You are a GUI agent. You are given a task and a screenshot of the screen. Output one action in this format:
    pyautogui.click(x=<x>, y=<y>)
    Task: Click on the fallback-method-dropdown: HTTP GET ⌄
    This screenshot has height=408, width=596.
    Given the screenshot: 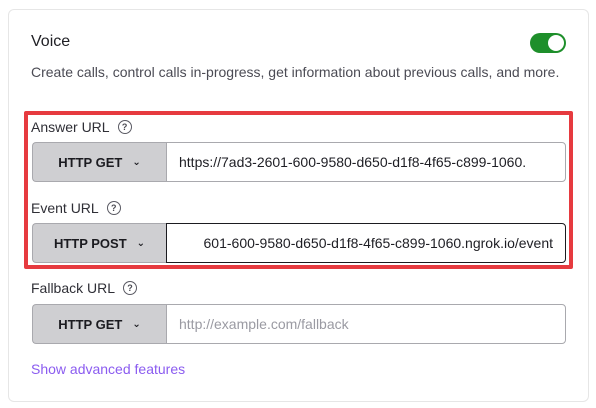 What is the action you would take?
    pyautogui.click(x=99, y=324)
    